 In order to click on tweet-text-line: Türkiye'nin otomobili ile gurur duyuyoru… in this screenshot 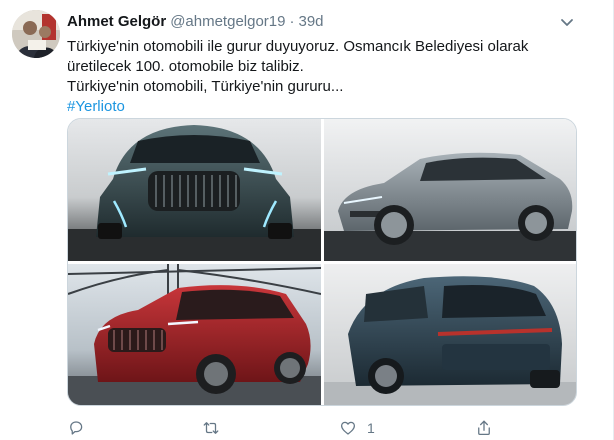, I will do `click(298, 46)`.